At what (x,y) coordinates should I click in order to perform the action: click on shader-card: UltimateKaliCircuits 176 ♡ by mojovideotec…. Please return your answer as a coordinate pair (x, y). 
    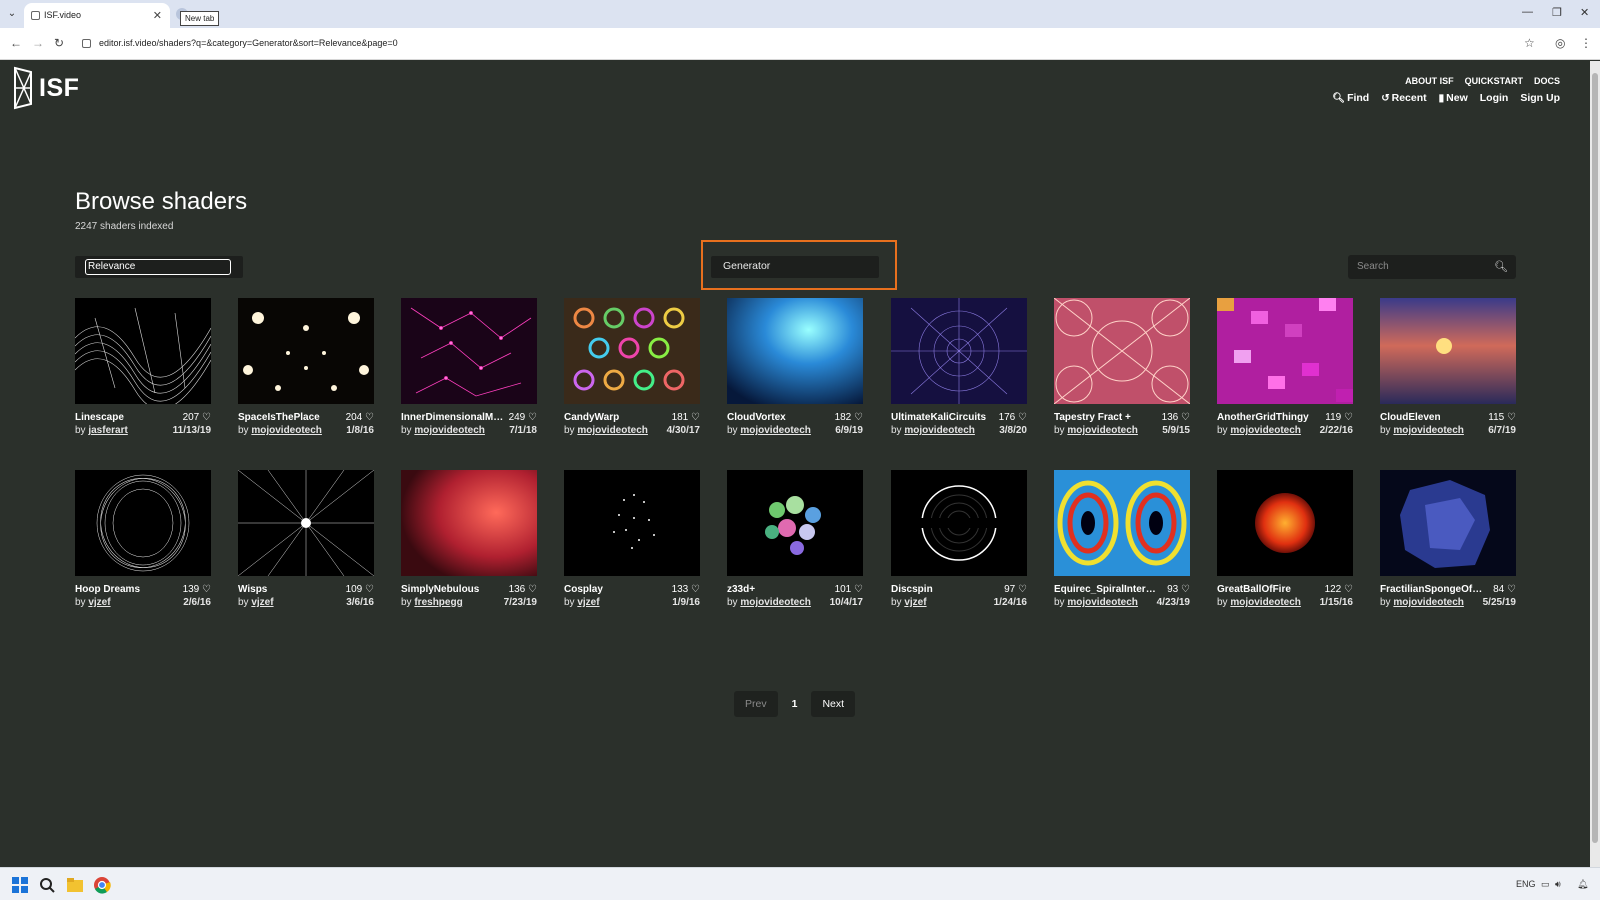
    Looking at the image, I should click on (959, 367).